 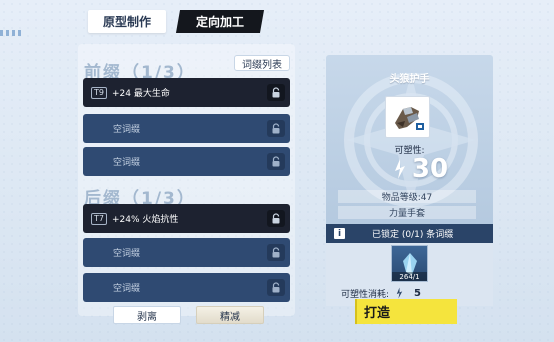 What do you see at coordinates (140, 94) in the screenshot?
I see `affix-stat: +24 最大生命` at bounding box center [140, 94].